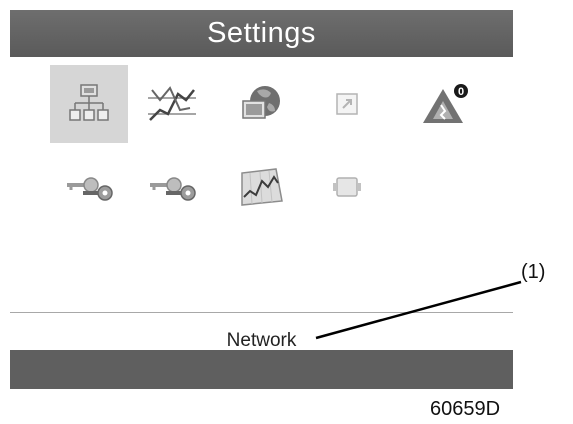 The width and height of the screenshot is (573, 424). What do you see at coordinates (418, 310) in the screenshot?
I see `callout-line` at bounding box center [418, 310].